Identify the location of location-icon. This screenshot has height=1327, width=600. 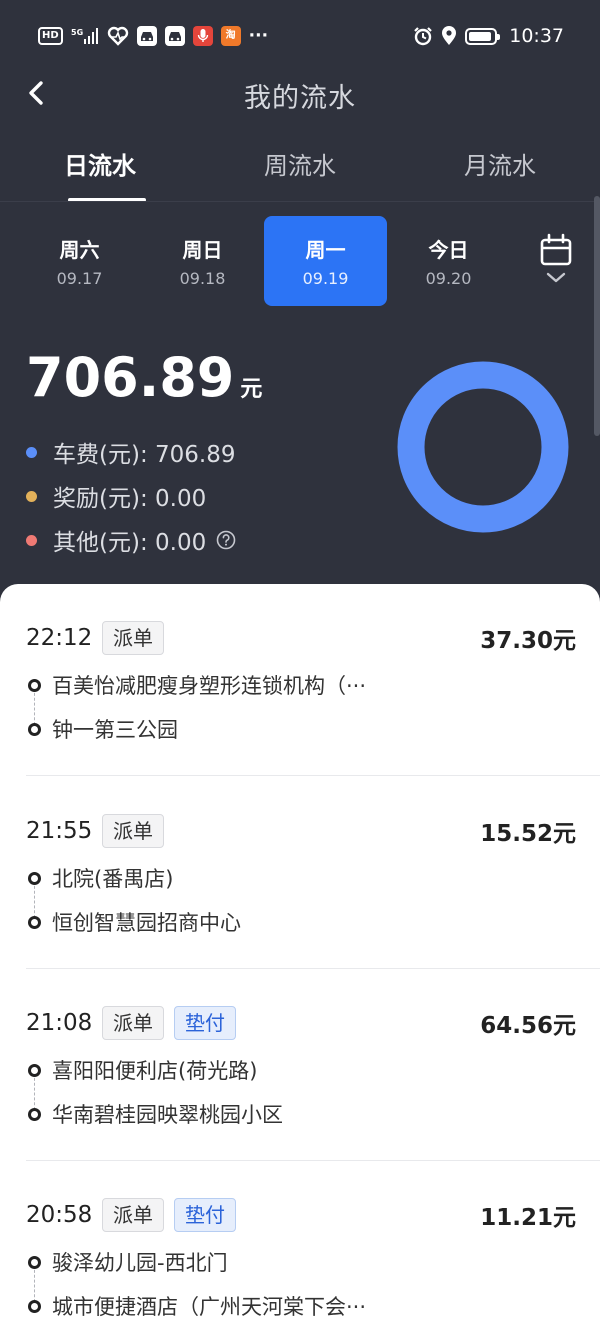
(449, 36).